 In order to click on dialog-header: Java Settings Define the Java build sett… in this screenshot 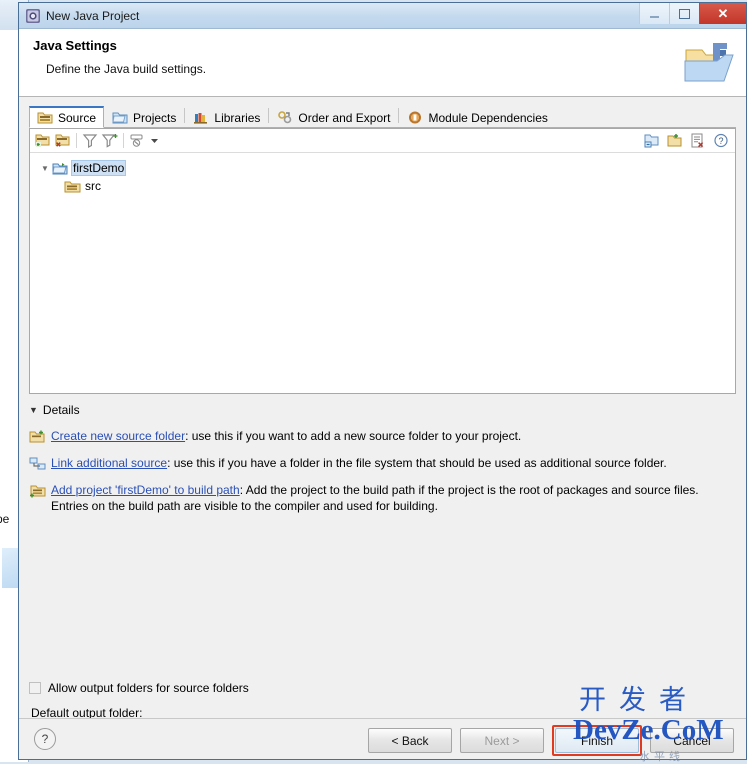, I will do `click(382, 63)`.